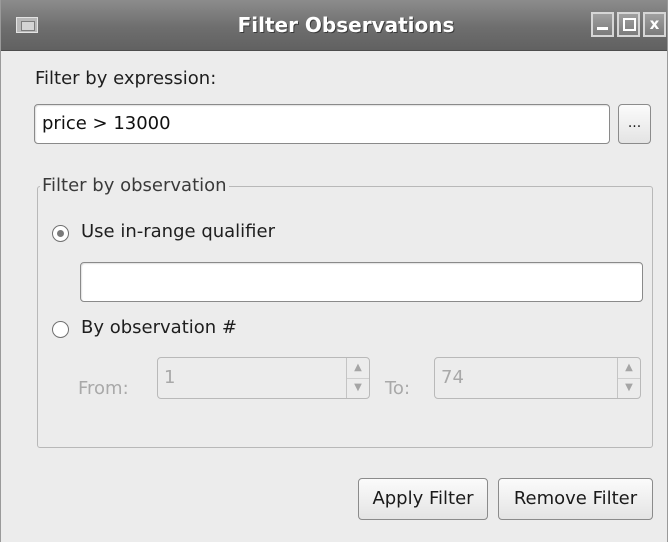  Describe the element at coordinates (134, 185) in the screenshot. I see `group-legend: Filter by observation` at that location.